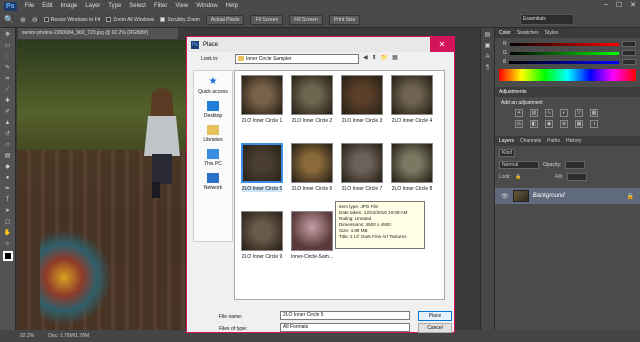 This screenshot has height=342, width=640. I want to click on fill-field, so click(576, 177).